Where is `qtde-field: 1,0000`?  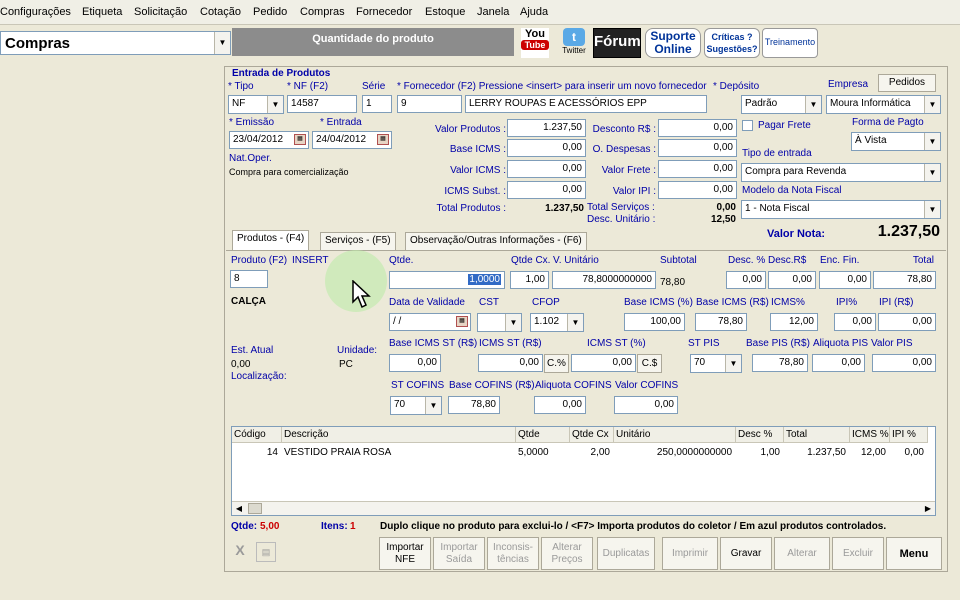 qtde-field: 1,0000 is located at coordinates (447, 280).